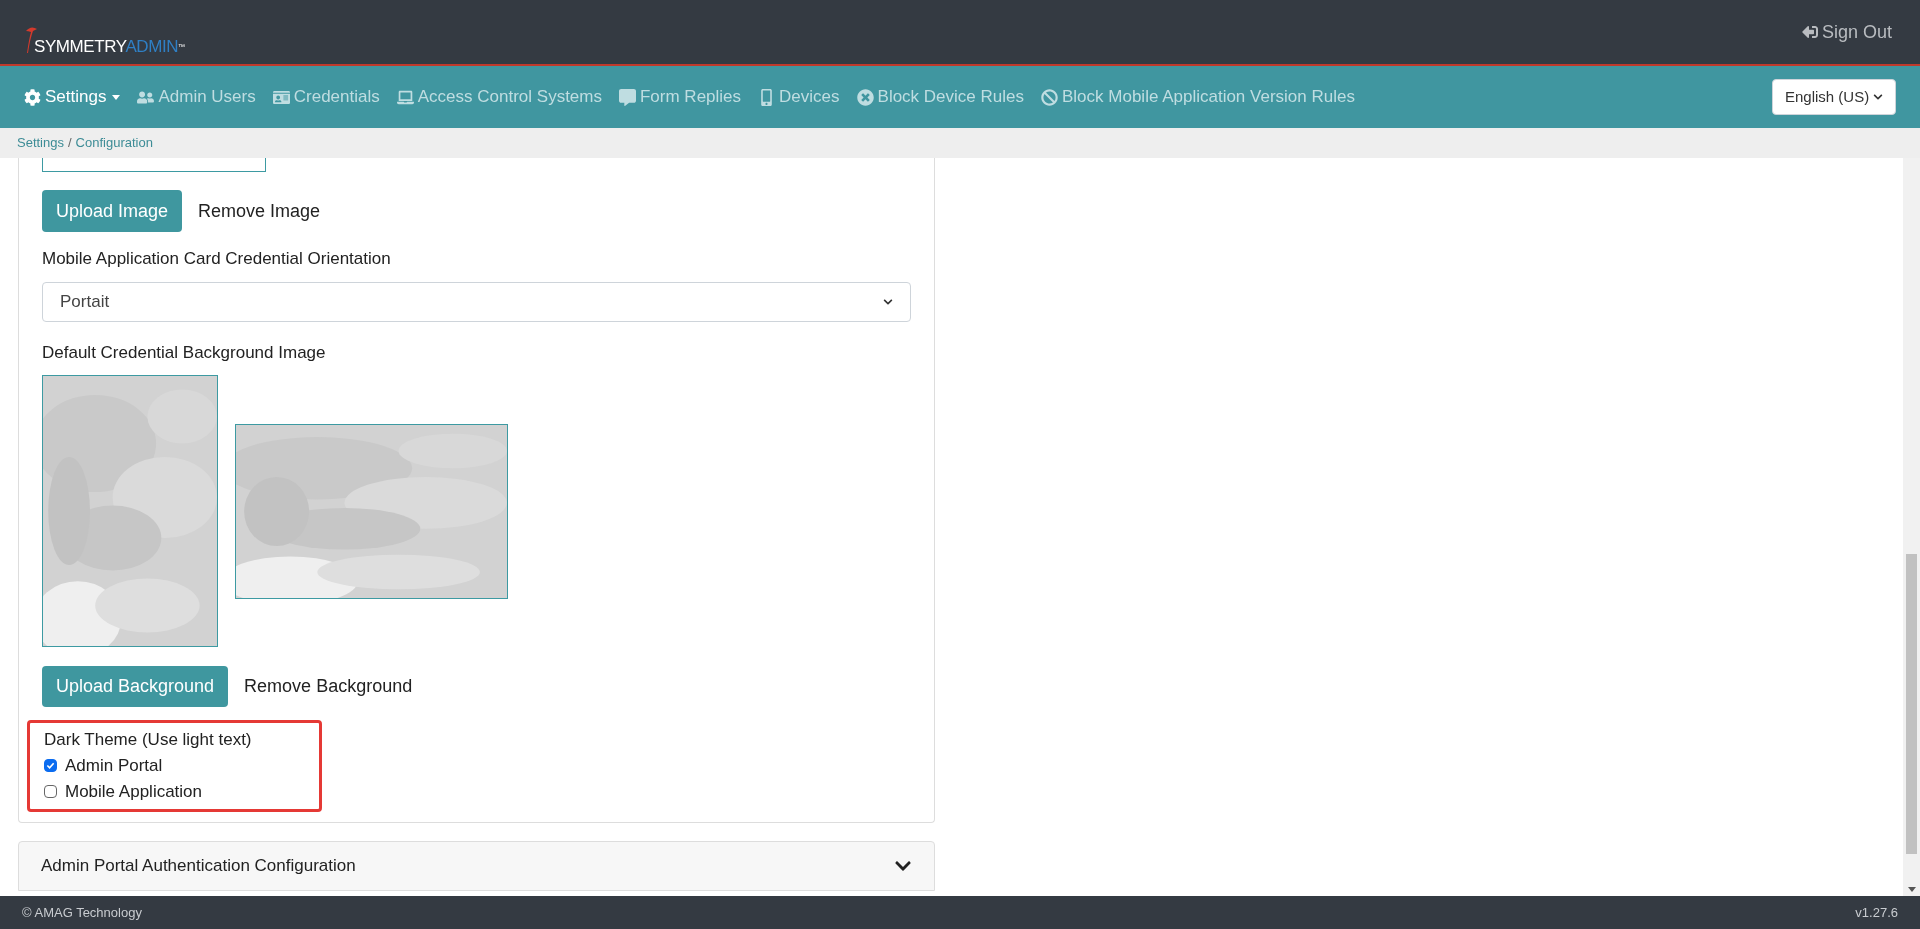  Describe the element at coordinates (32, 97) in the screenshot. I see `gear-icon` at that location.